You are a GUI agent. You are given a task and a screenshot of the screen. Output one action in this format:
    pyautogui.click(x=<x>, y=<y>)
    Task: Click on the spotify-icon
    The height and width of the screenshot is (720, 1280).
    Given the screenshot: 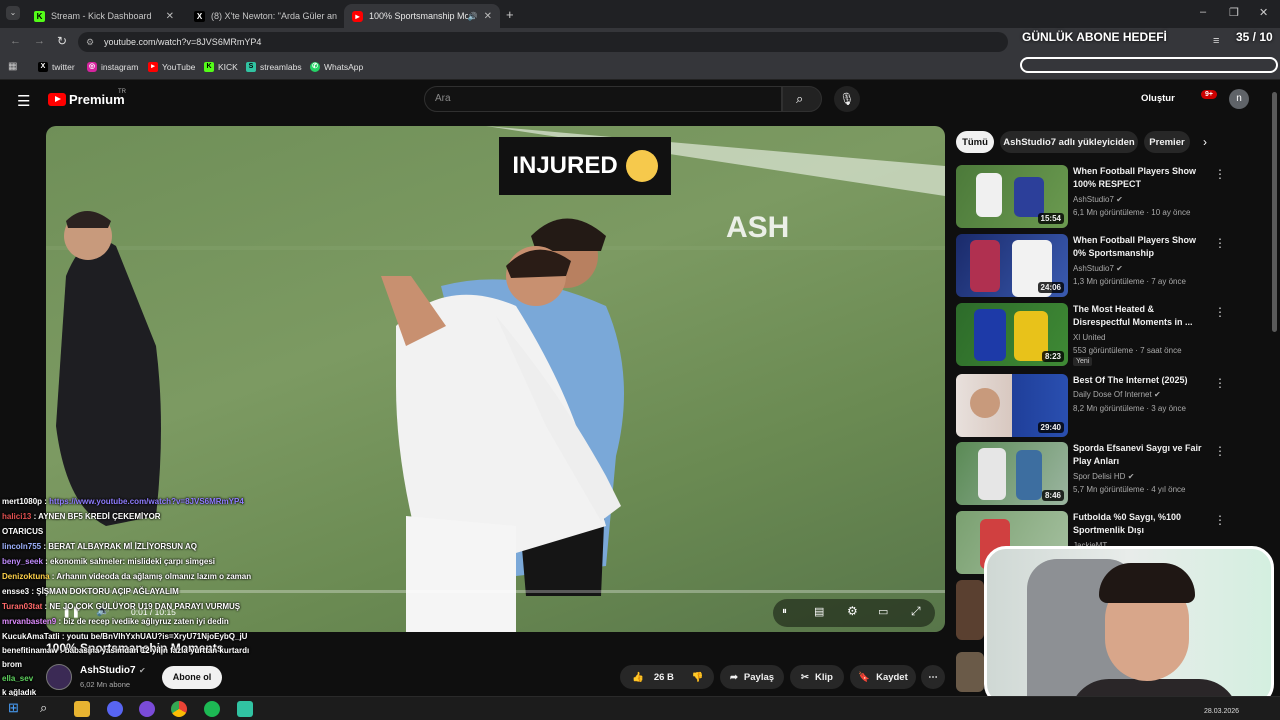 What is the action you would take?
    pyautogui.click(x=212, y=709)
    